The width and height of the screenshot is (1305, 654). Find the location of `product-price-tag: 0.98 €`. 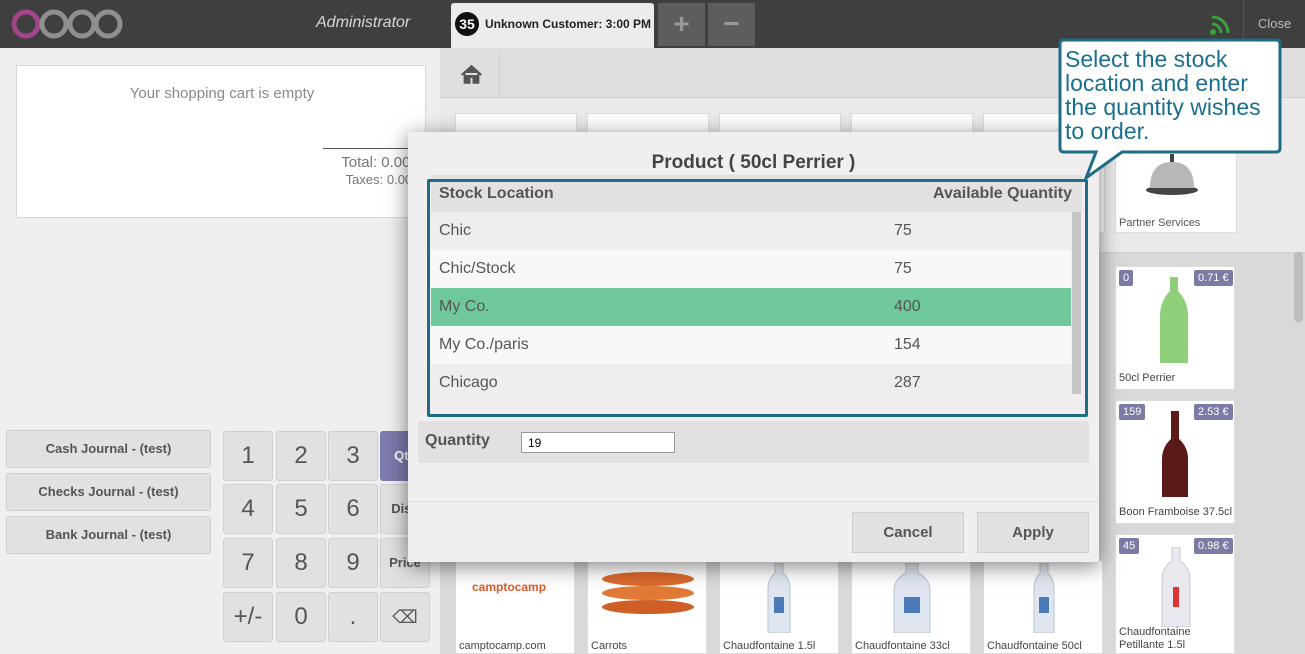

product-price-tag: 0.98 € is located at coordinates (1213, 546).